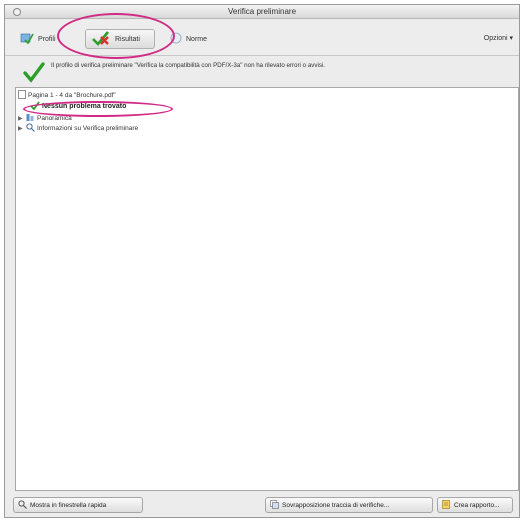 This screenshot has width=524, height=522. I want to click on quick-view-button: Mostra in finestrella rapida, so click(78, 505).